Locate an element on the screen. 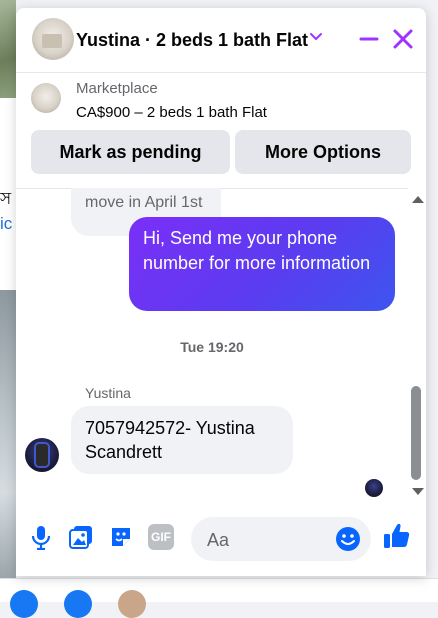 This screenshot has width=438, height=618. sticker-icon is located at coordinates (121, 537).